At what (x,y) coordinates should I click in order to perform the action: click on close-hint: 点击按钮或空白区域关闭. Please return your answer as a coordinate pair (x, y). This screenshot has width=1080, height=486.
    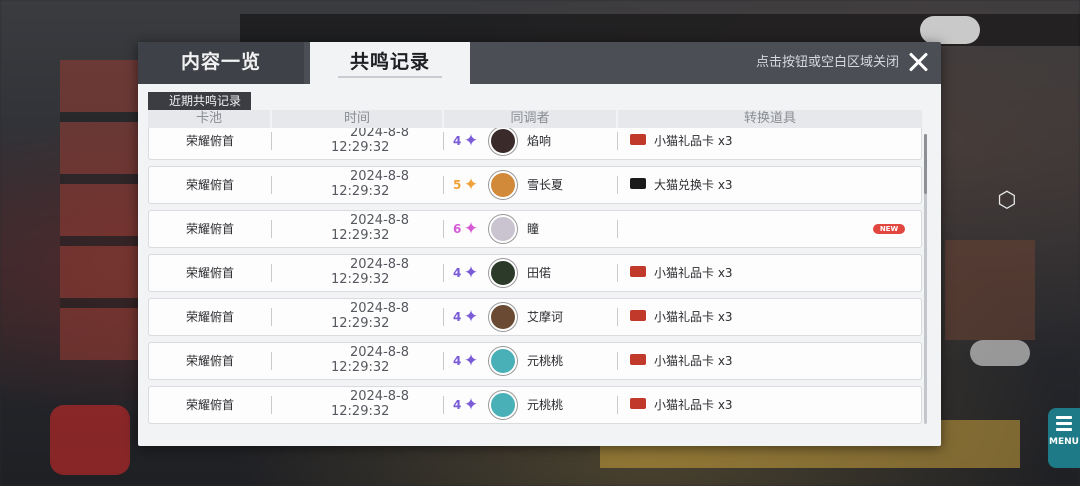
    Looking at the image, I should click on (827, 62).